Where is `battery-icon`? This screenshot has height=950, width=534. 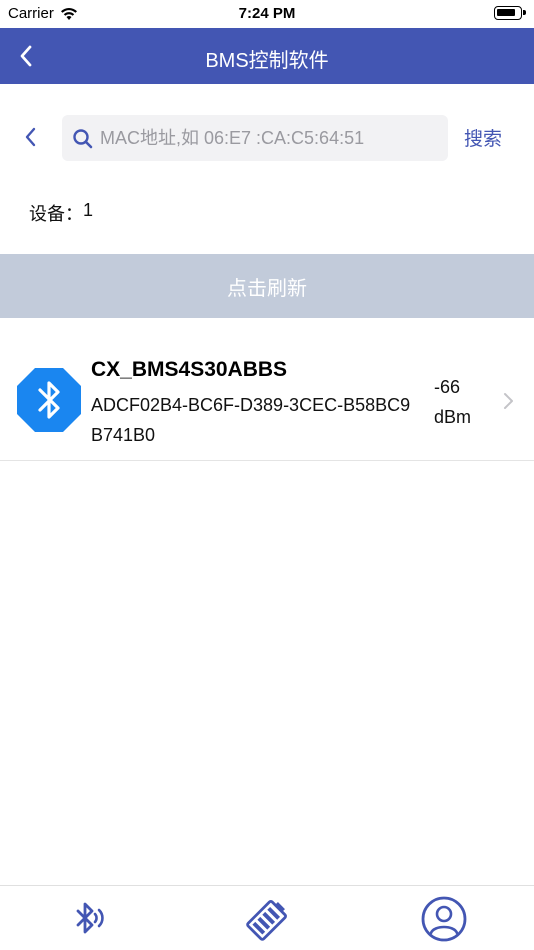
battery-icon is located at coordinates (266, 920).